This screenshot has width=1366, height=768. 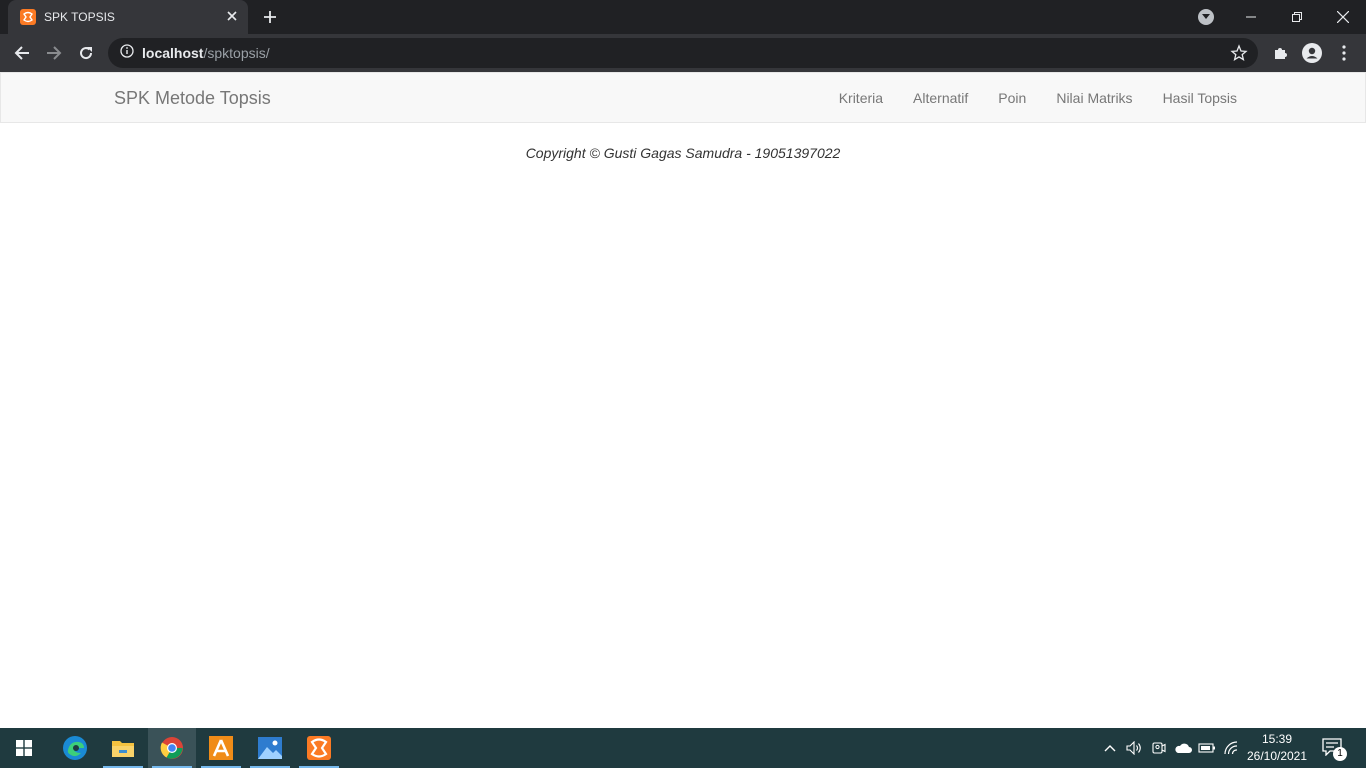 What do you see at coordinates (75, 748) in the screenshot?
I see `edge-icon` at bounding box center [75, 748].